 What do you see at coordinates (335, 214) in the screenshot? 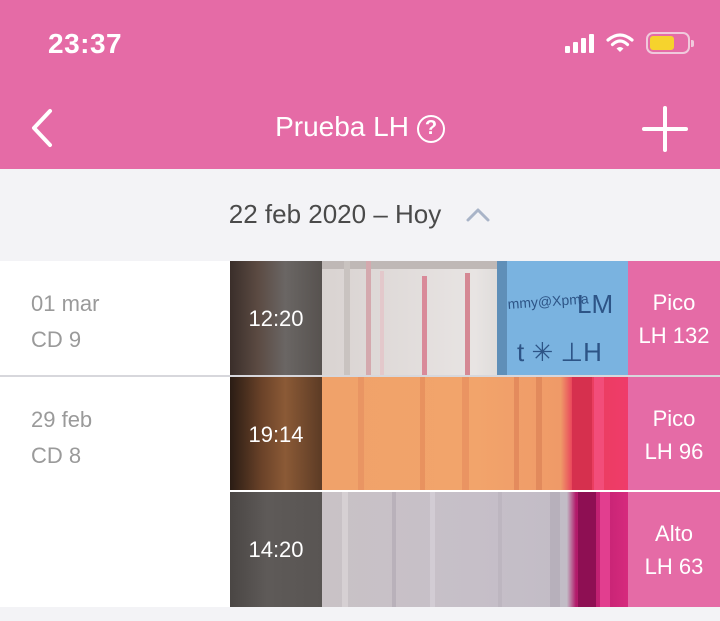
I see `date-range-label: 22 feb 2020 – Hoy` at bounding box center [335, 214].